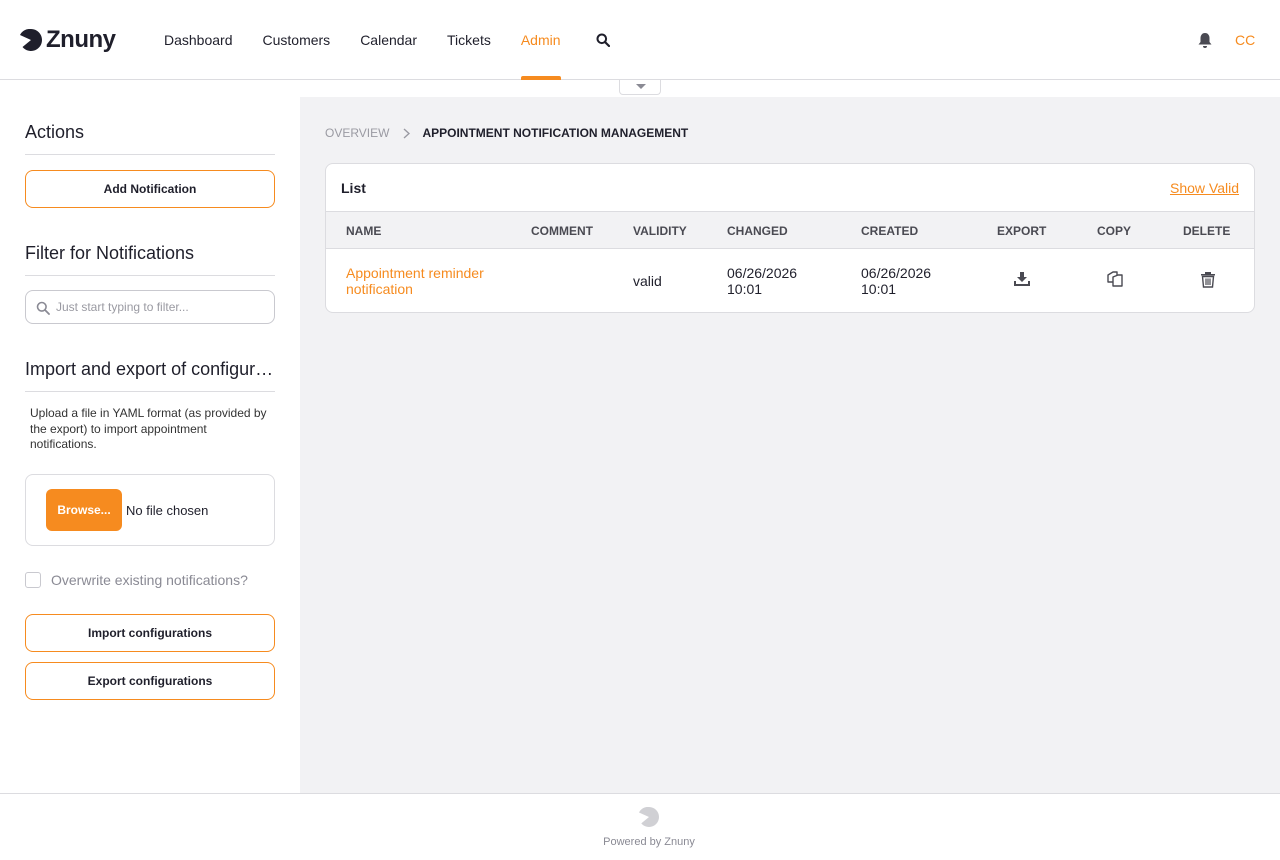 This screenshot has width=1280, height=860. What do you see at coordinates (161, 307) in the screenshot?
I see `filter-input` at bounding box center [161, 307].